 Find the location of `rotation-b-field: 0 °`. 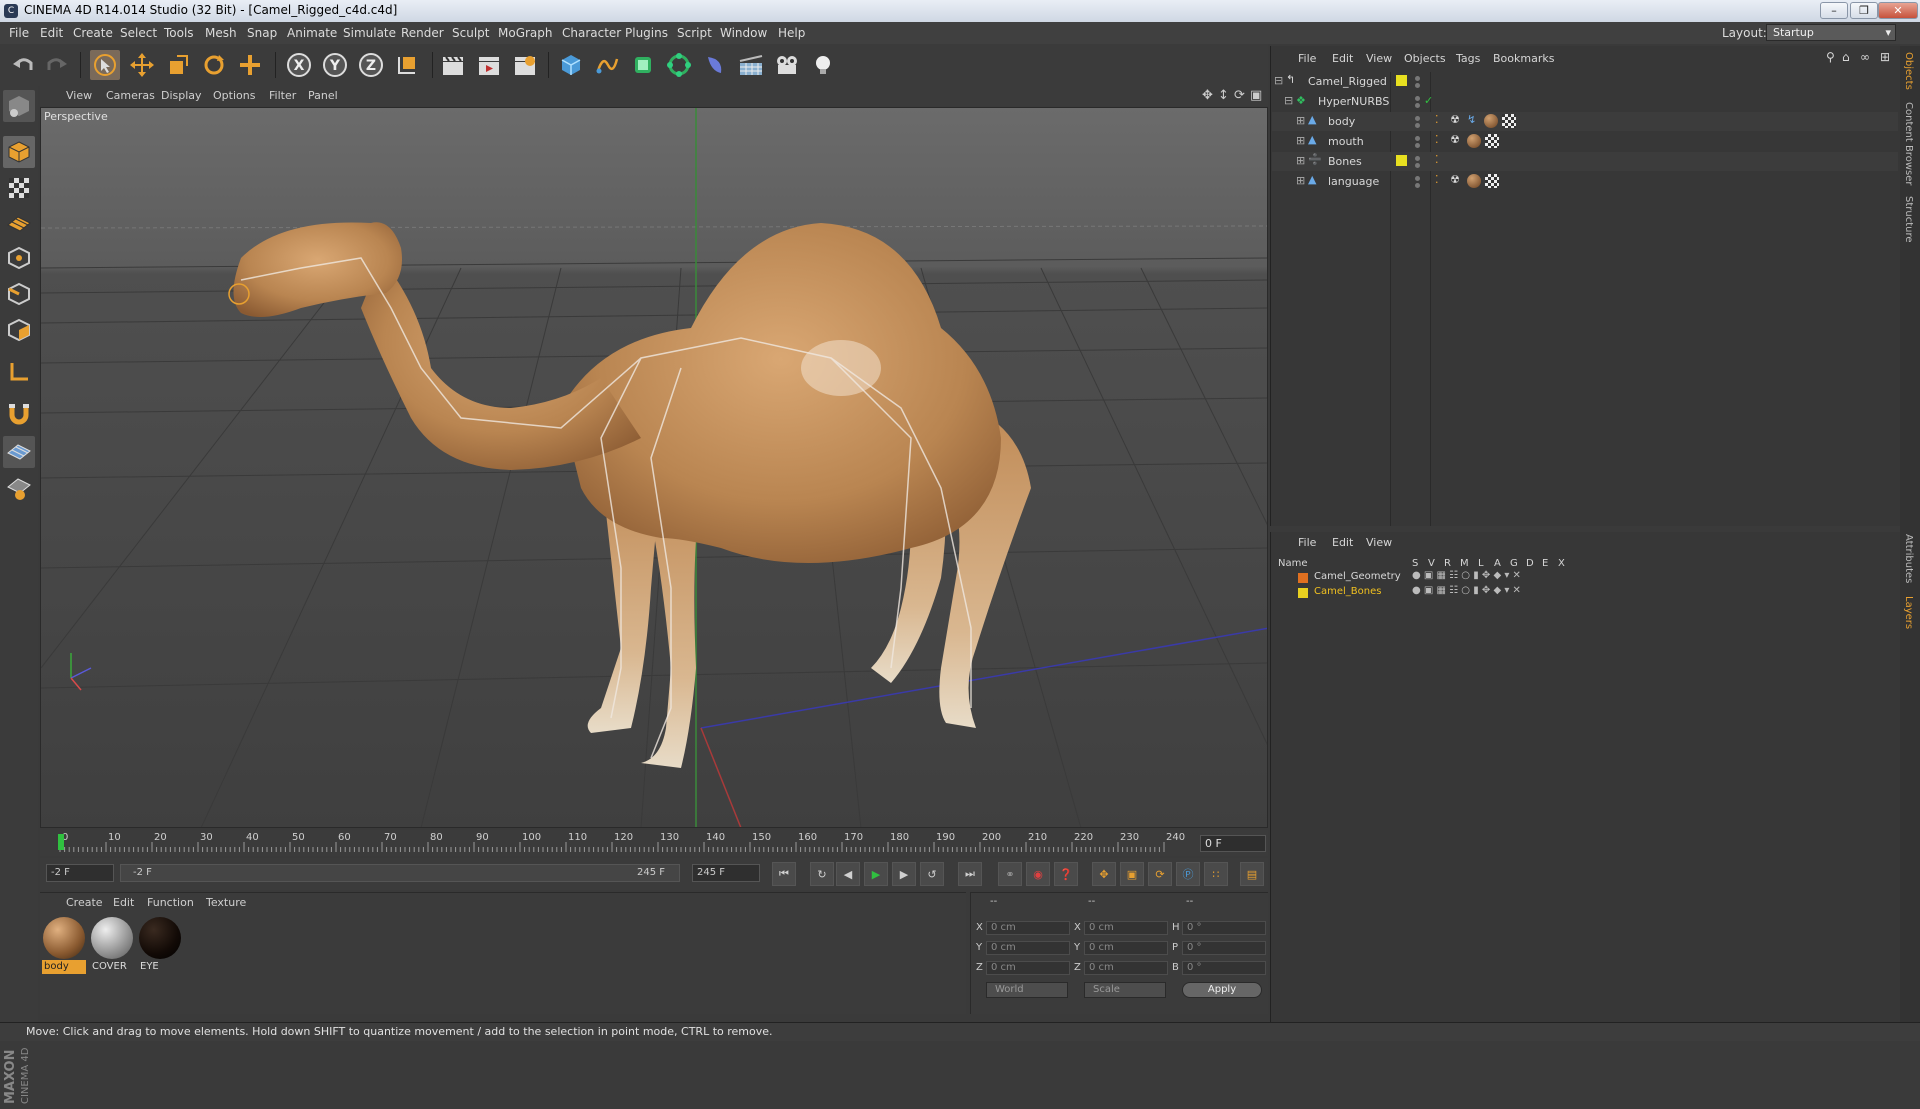

rotation-b-field: 0 ° is located at coordinates (1224, 968).